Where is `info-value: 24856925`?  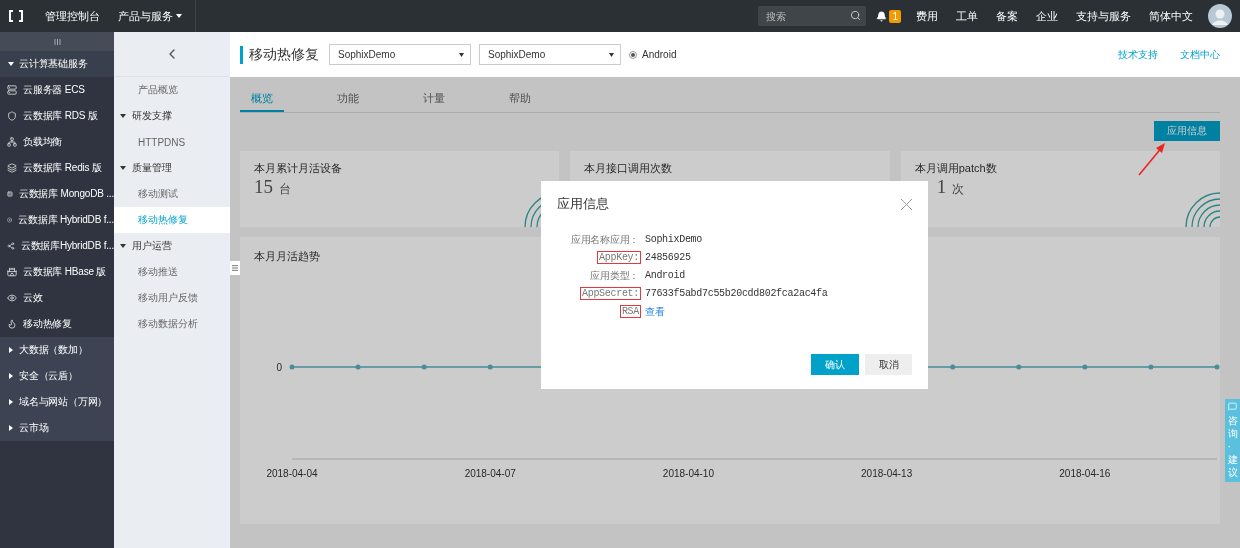
info-value: 24856925 is located at coordinates (668, 257).